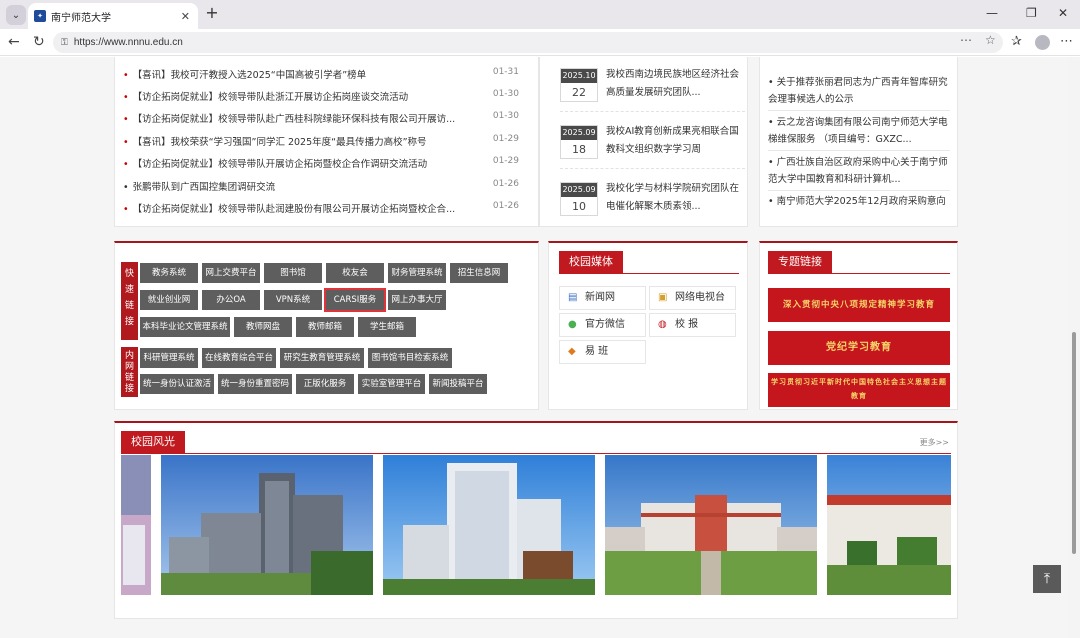 The height and width of the screenshot is (638, 1080). Describe the element at coordinates (231, 273) in the screenshot. I see `quick-link-button: 网上交费平台` at that location.